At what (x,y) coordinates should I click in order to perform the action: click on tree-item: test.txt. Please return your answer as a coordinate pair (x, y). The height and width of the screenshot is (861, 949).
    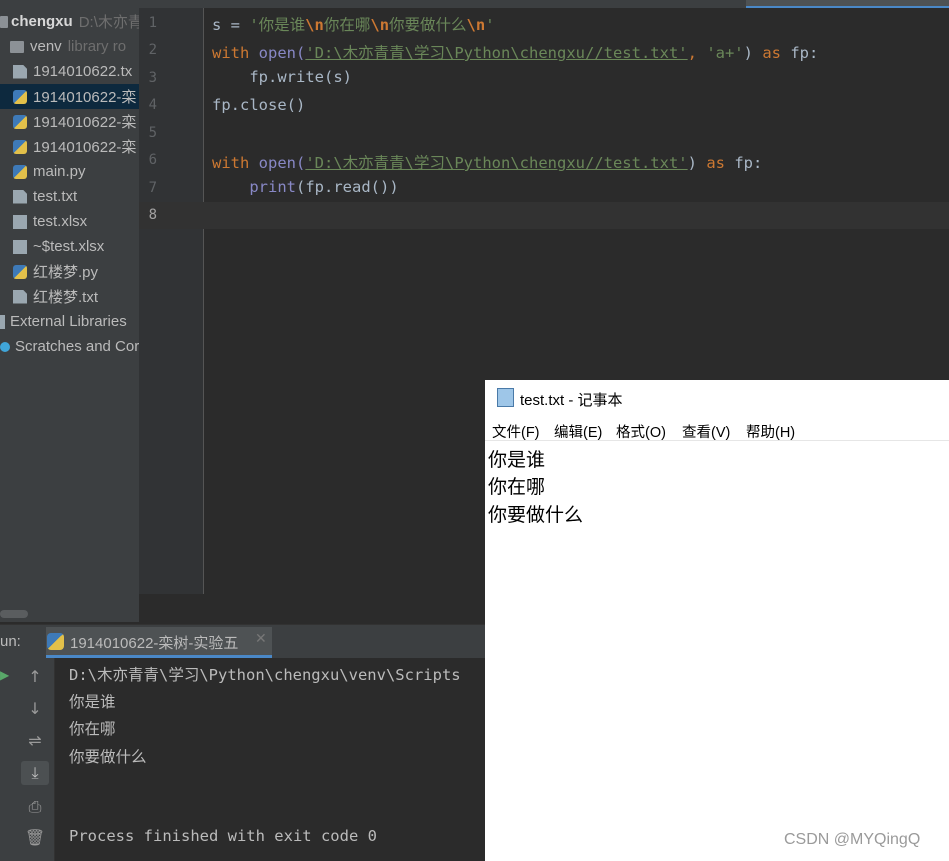
    Looking at the image, I should click on (69, 196).